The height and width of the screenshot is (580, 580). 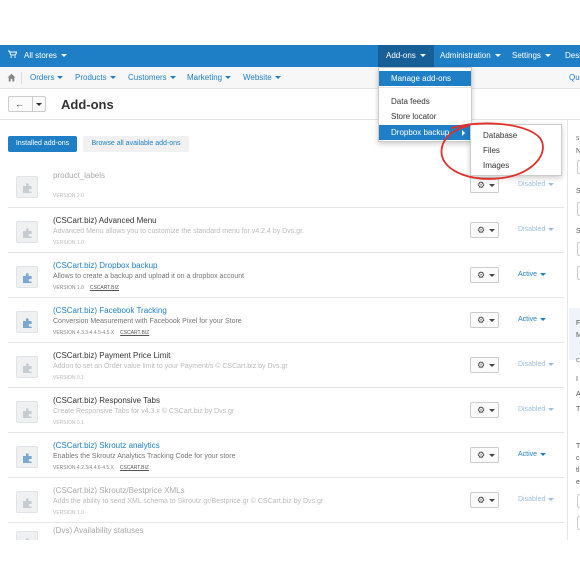 What do you see at coordinates (572, 56) in the screenshot?
I see `tab-design: Desi` at bounding box center [572, 56].